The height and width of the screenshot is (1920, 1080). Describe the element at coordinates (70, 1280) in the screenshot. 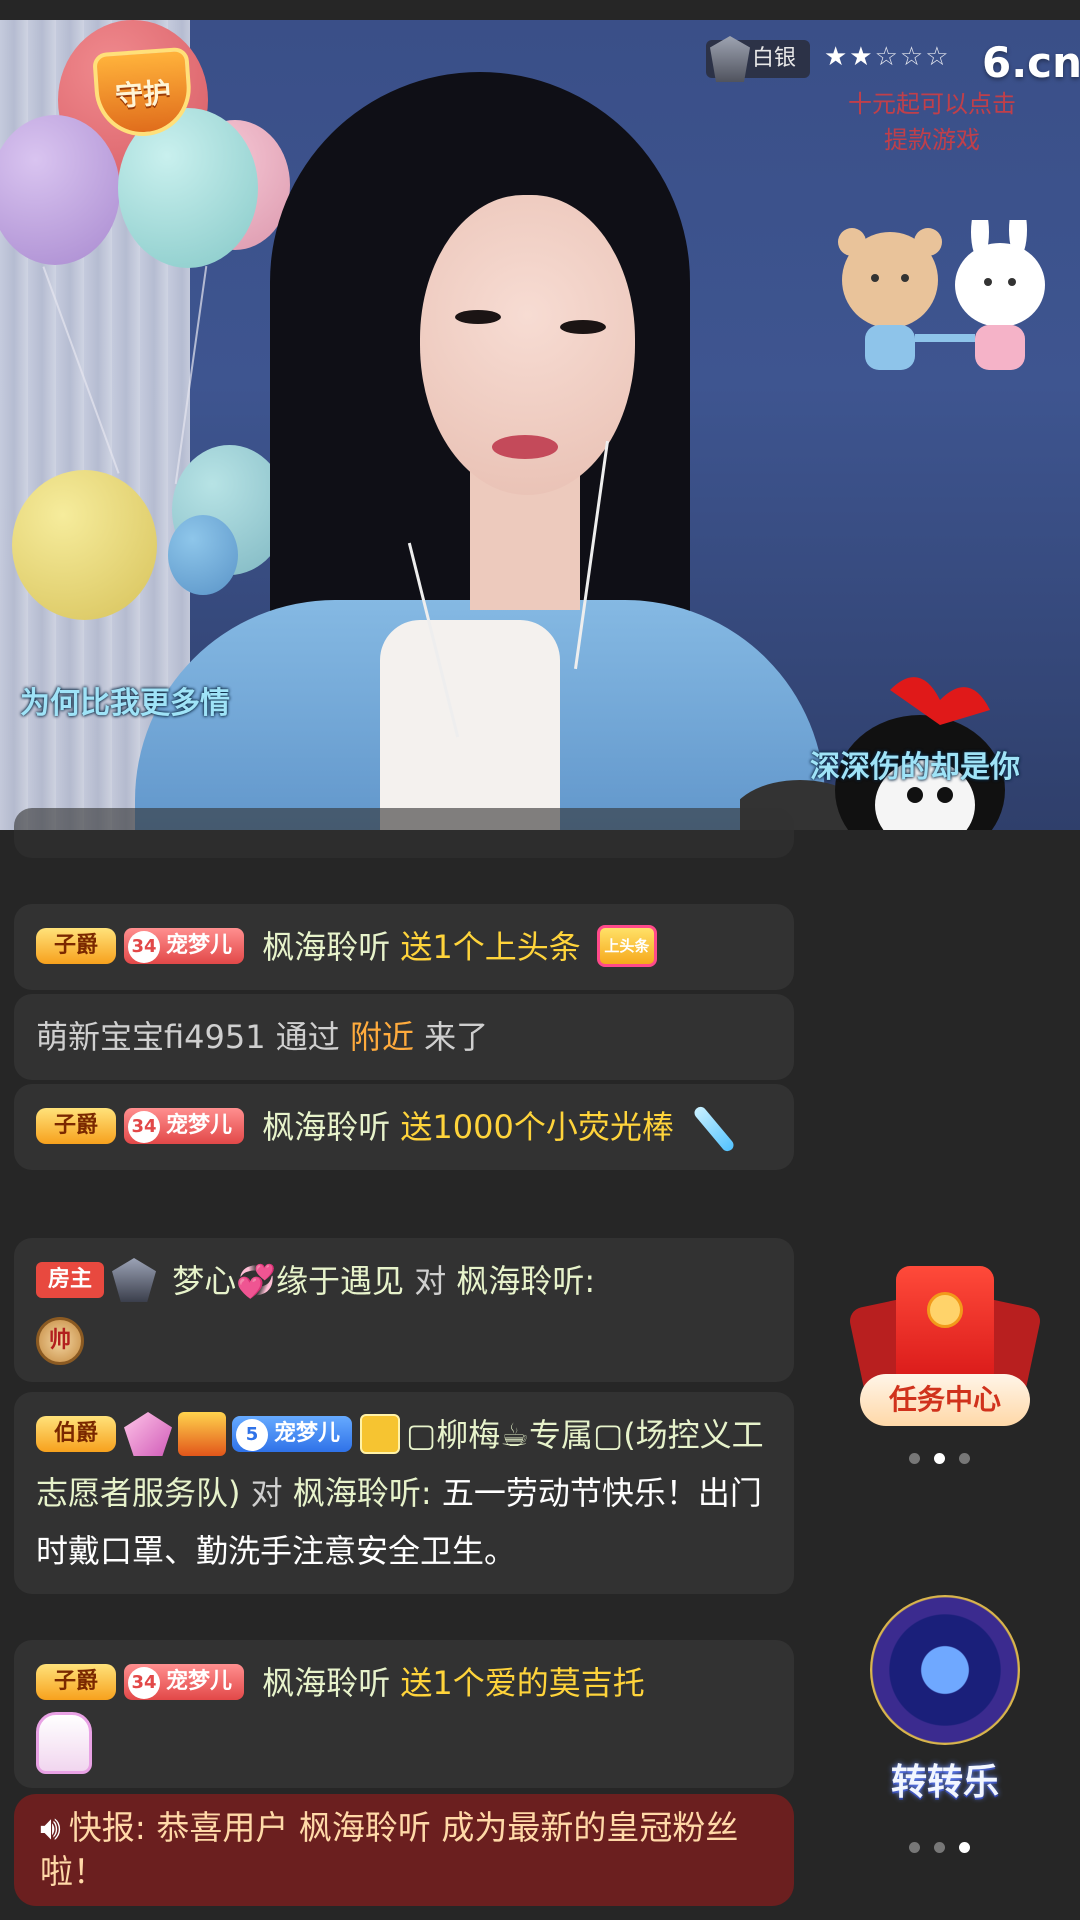

I see `host-badge: 房主` at that location.